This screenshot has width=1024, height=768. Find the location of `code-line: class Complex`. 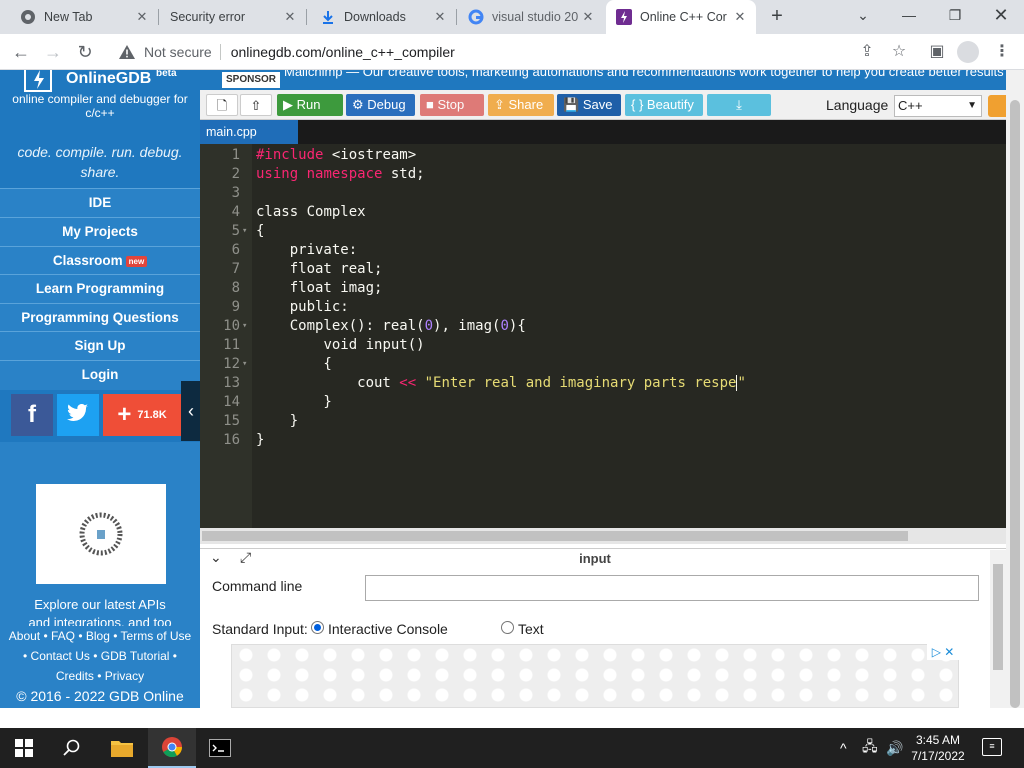

code-line: class Complex is located at coordinates (630, 212).